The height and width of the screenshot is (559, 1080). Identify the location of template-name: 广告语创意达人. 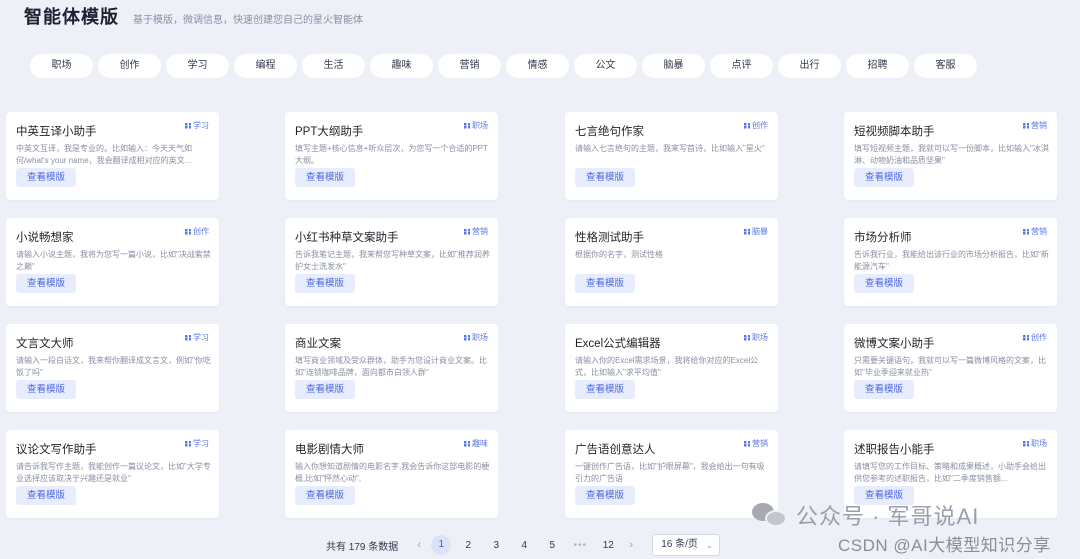
(615, 450).